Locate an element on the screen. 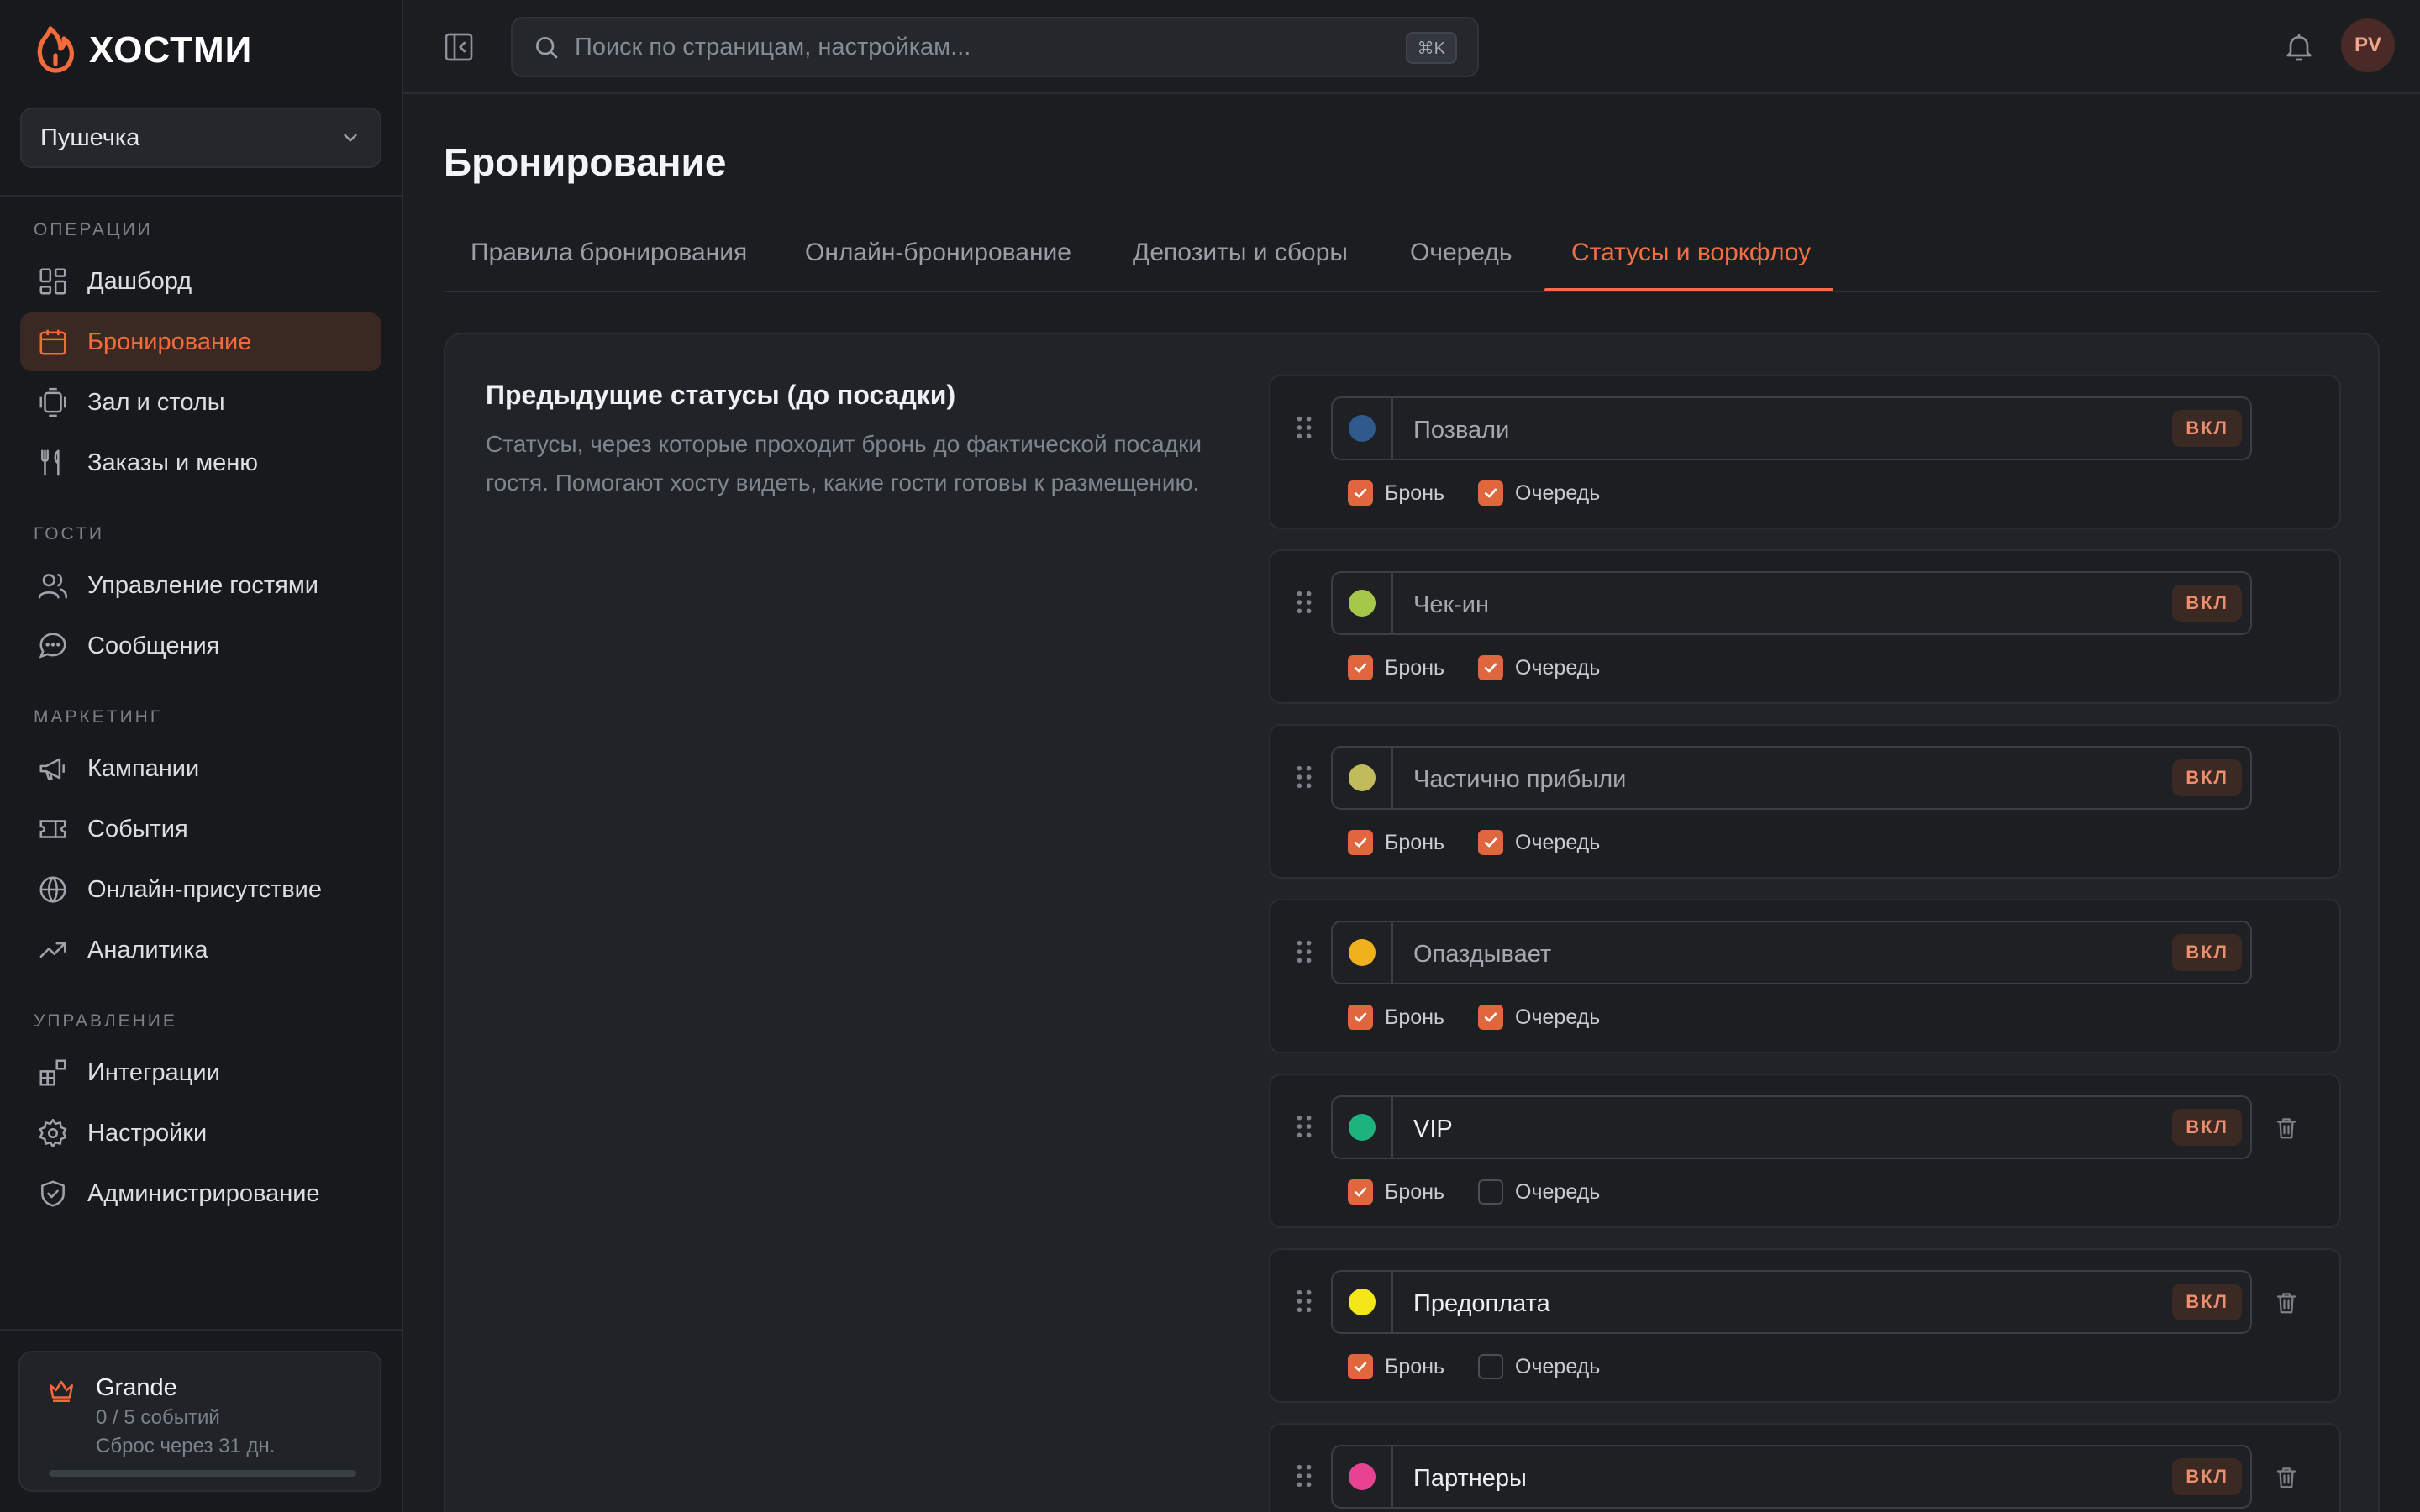  nav-item-settings: Настройки is located at coordinates (200, 1133).